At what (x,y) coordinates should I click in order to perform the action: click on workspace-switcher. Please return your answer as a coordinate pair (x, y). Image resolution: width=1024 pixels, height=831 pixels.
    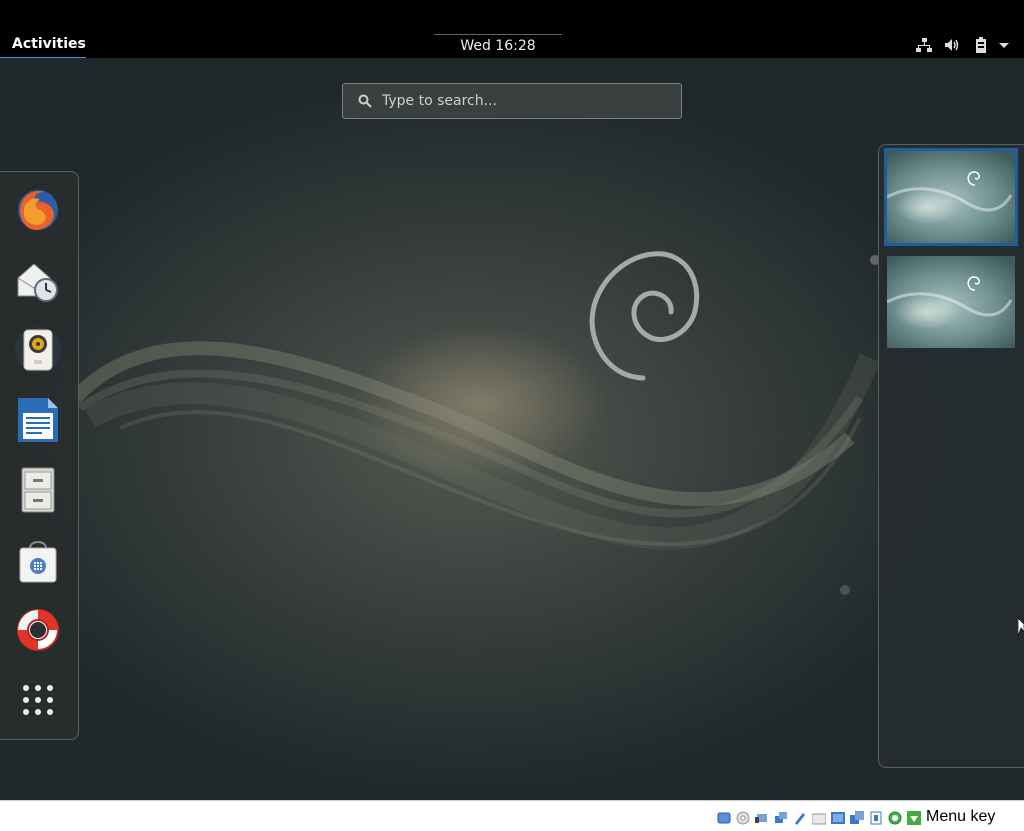
    Looking at the image, I should click on (951, 456).